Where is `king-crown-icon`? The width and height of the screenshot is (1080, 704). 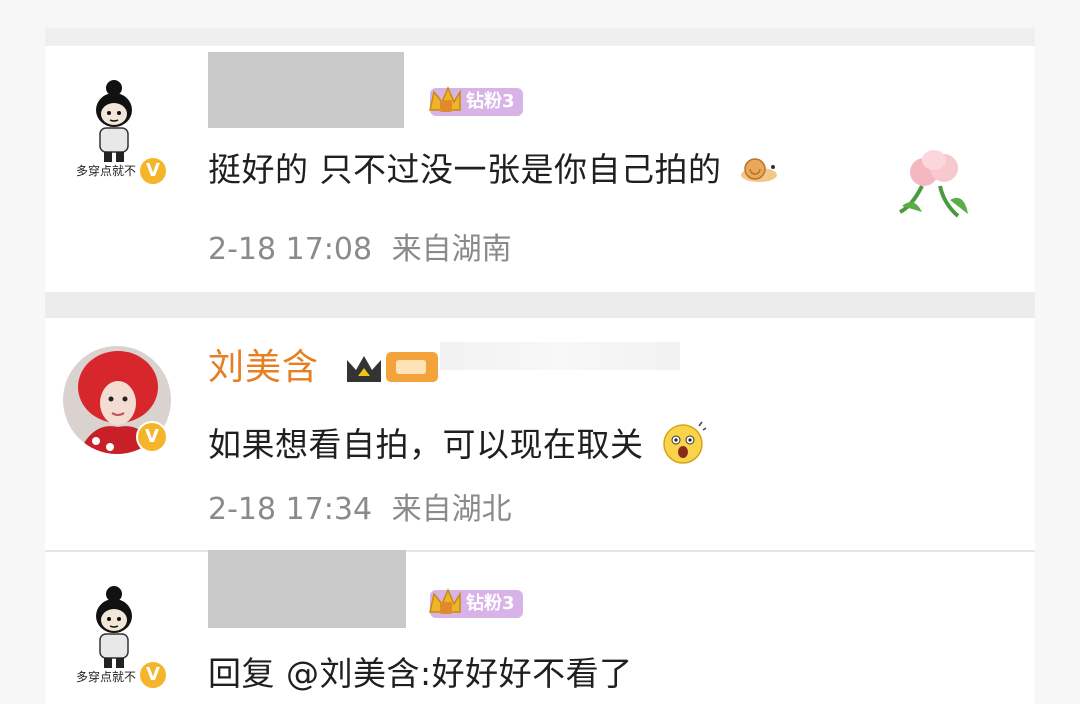
king-crown-icon is located at coordinates (364, 369).